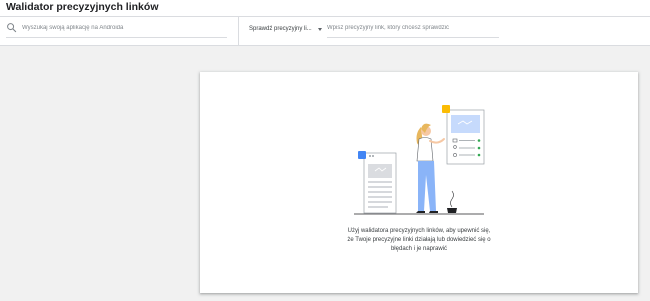 This screenshot has height=301, width=650. I want to click on toolbar-divider, so click(238, 31).